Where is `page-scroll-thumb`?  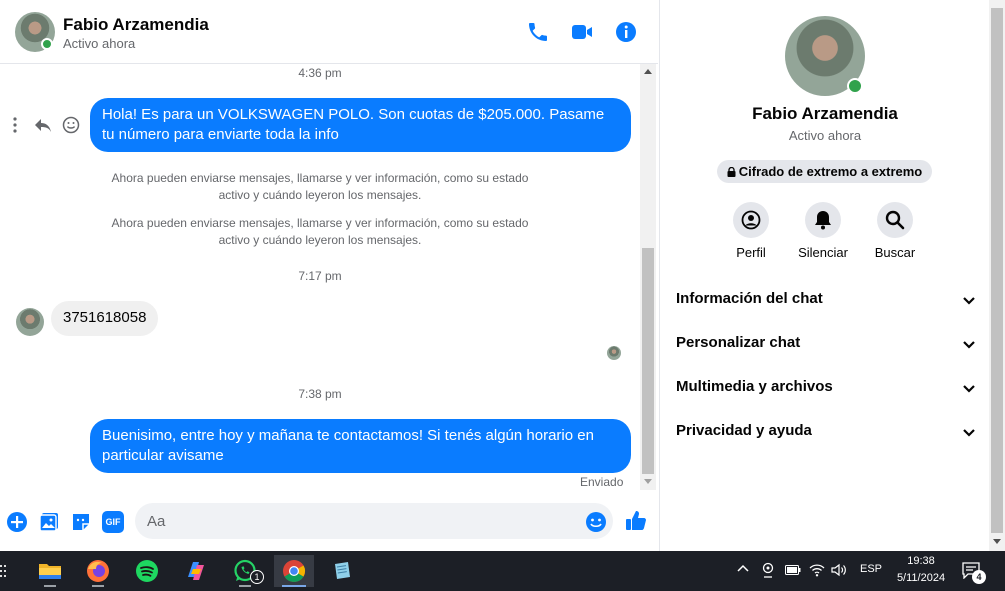
page-scroll-thumb is located at coordinates (997, 270).